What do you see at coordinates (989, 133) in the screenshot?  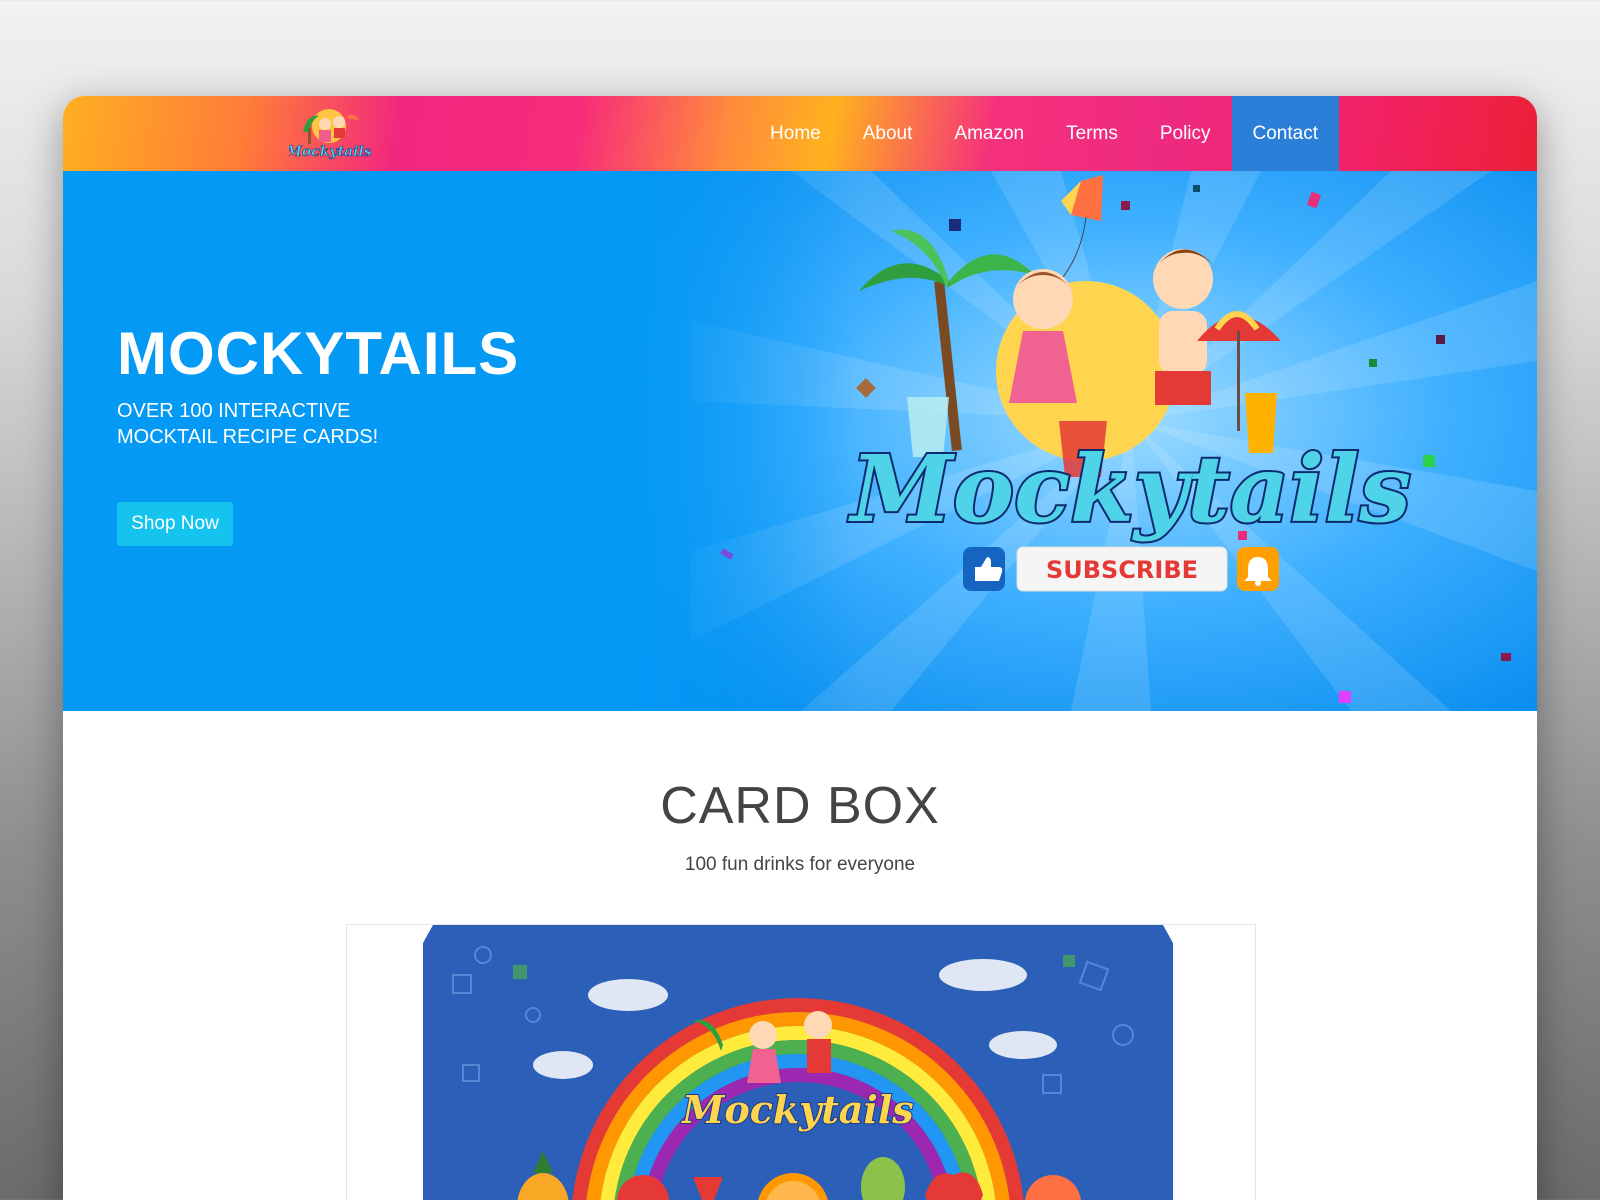 I see `nav-link-amazon: Amazon` at bounding box center [989, 133].